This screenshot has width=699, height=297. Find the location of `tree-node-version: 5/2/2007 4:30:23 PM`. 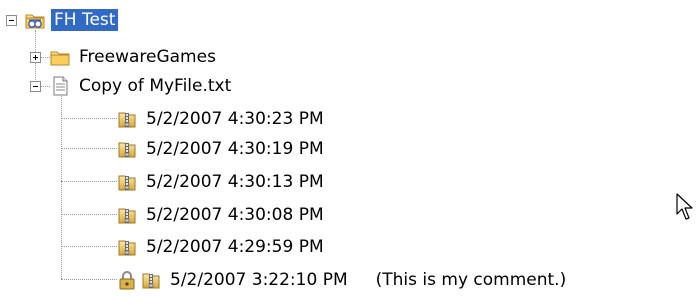

tree-node-version: 5/2/2007 4:30:23 PM is located at coordinates (221, 119).